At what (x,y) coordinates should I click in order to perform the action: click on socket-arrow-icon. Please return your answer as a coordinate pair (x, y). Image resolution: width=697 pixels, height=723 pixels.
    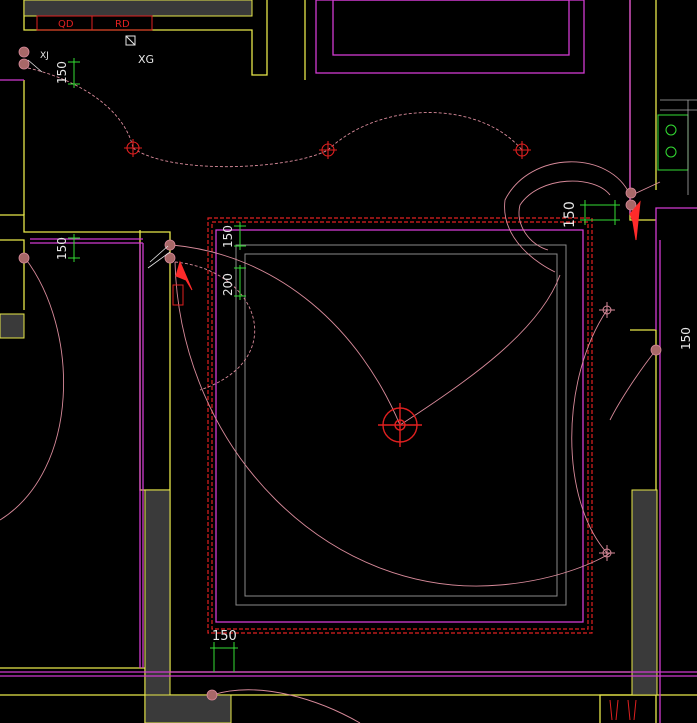
    Looking at the image, I should click on (184, 275).